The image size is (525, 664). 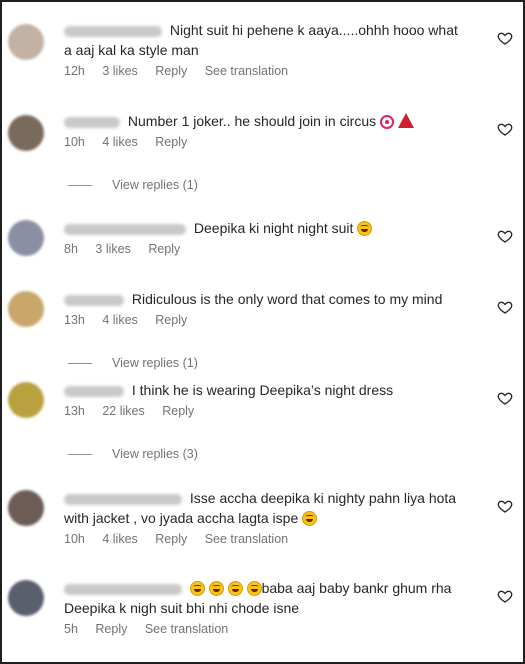 What do you see at coordinates (74, 71) in the screenshot?
I see `timestamp: 12h` at bounding box center [74, 71].